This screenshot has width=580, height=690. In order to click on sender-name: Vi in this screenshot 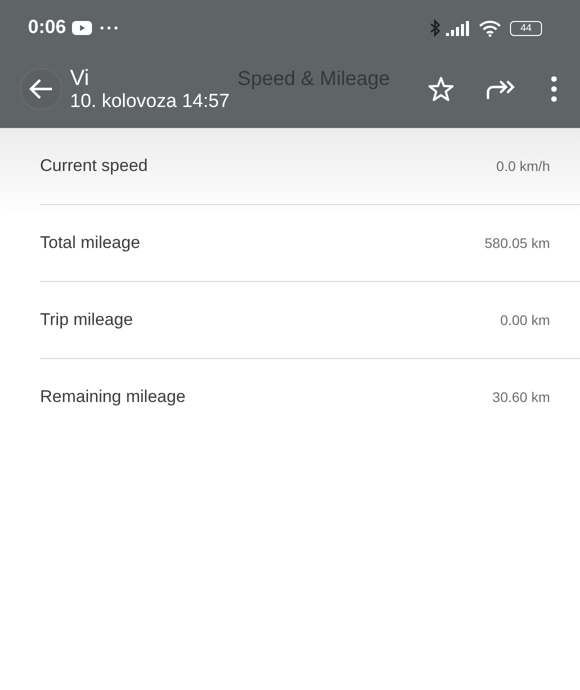, I will do `click(80, 78)`.